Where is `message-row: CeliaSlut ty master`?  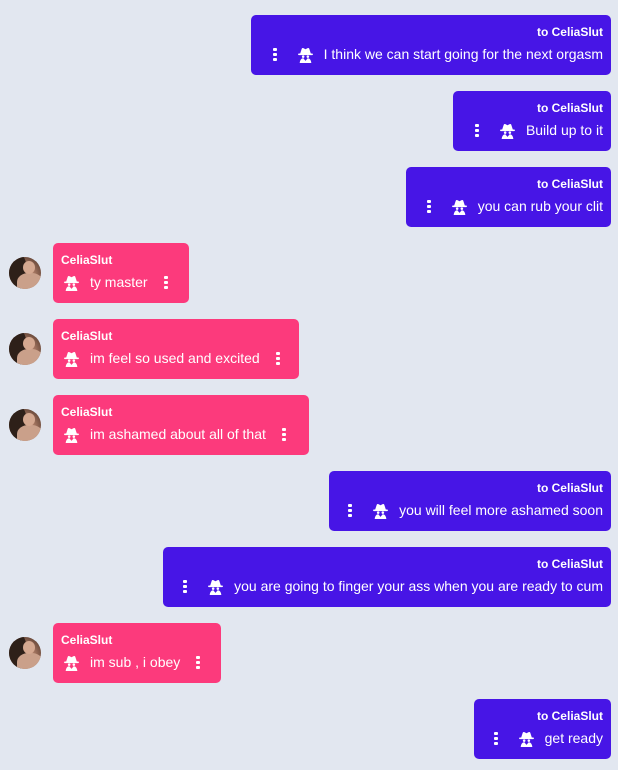 message-row: CeliaSlut ty master is located at coordinates (309, 273).